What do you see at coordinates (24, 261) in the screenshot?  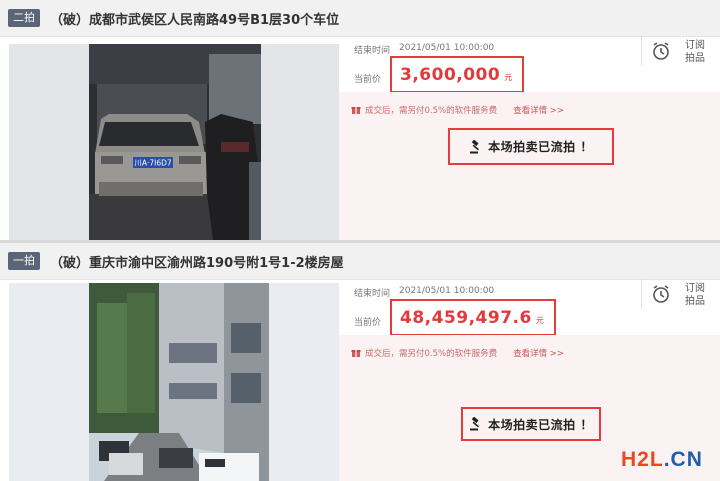 I see `round-badge: 一拍` at bounding box center [24, 261].